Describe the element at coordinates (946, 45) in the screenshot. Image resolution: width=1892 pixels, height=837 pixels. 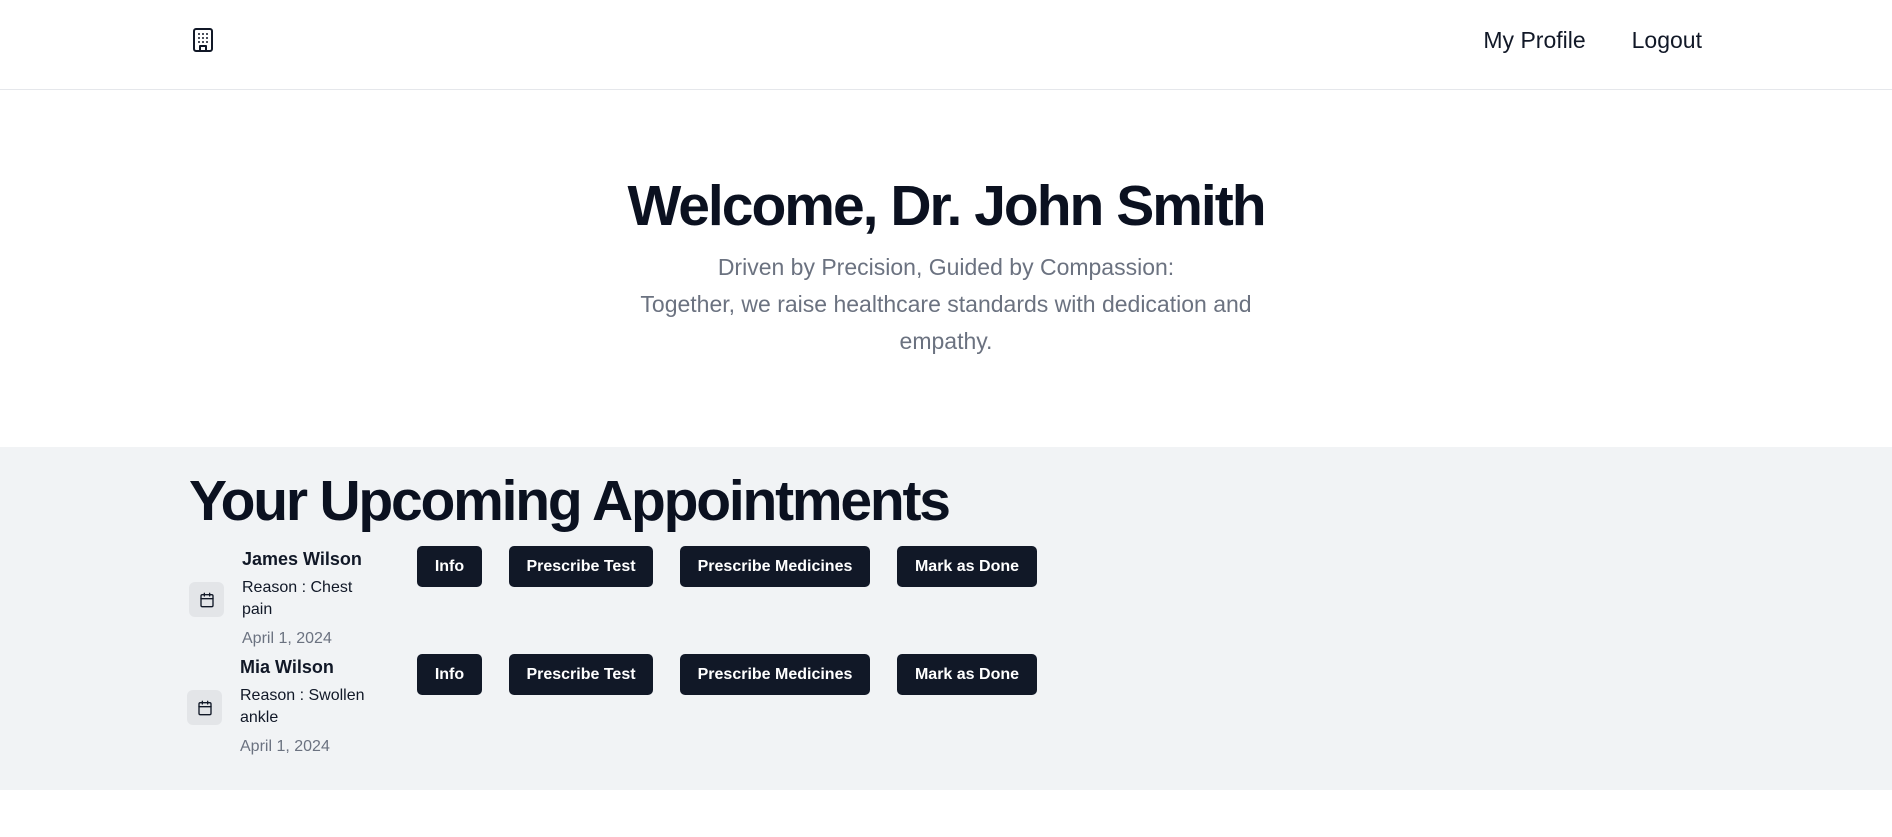
I see `site-header: My Profile Logout` at that location.